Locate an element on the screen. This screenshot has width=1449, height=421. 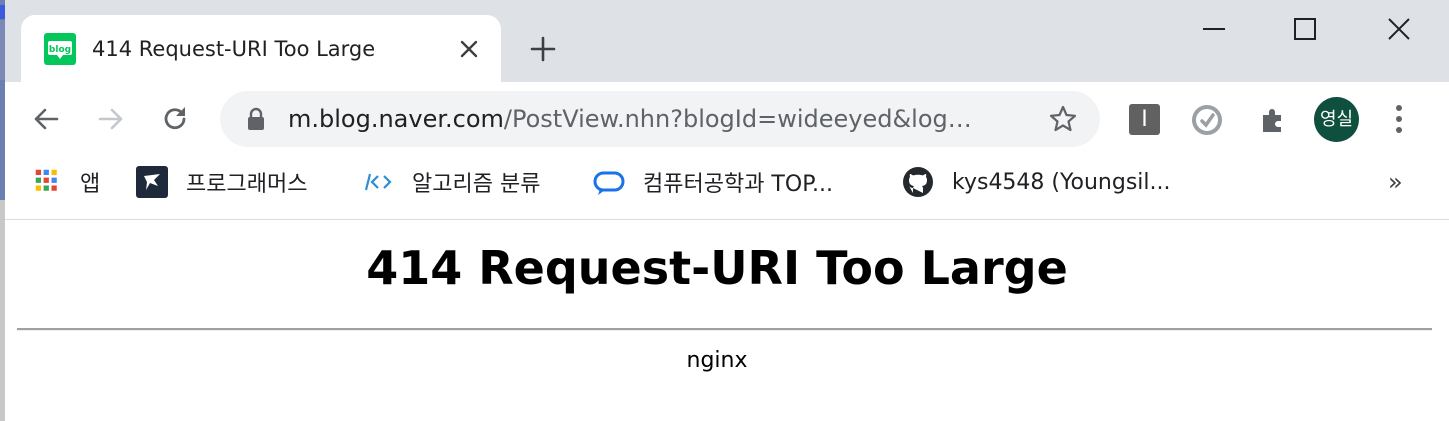
code-brackets-icon is located at coordinates (378, 182).